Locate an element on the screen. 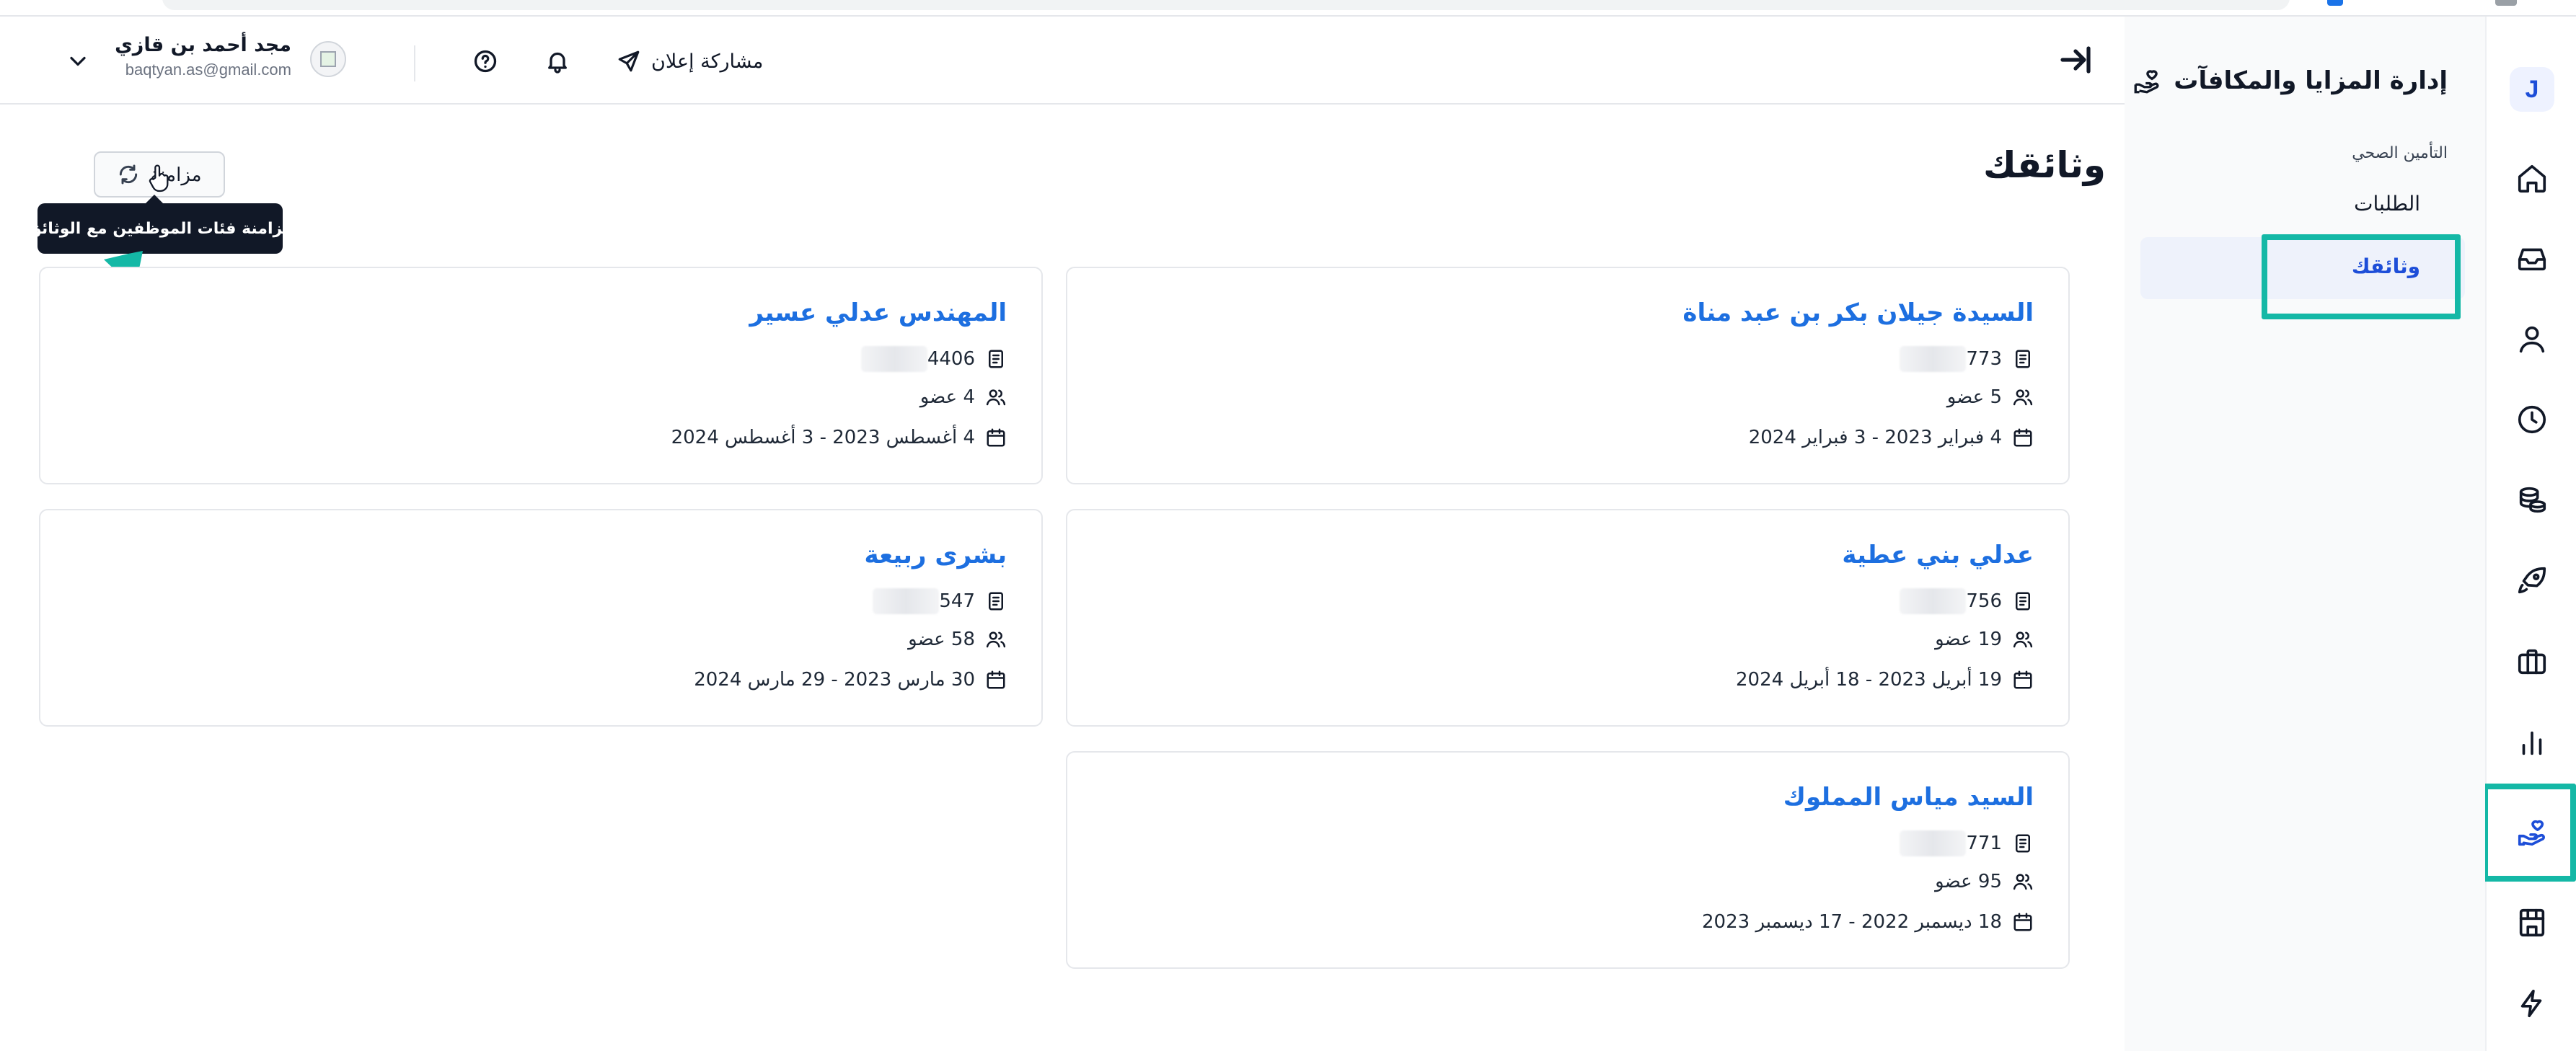  policy-holder-name: بشرى ربيعة is located at coordinates (935, 555).